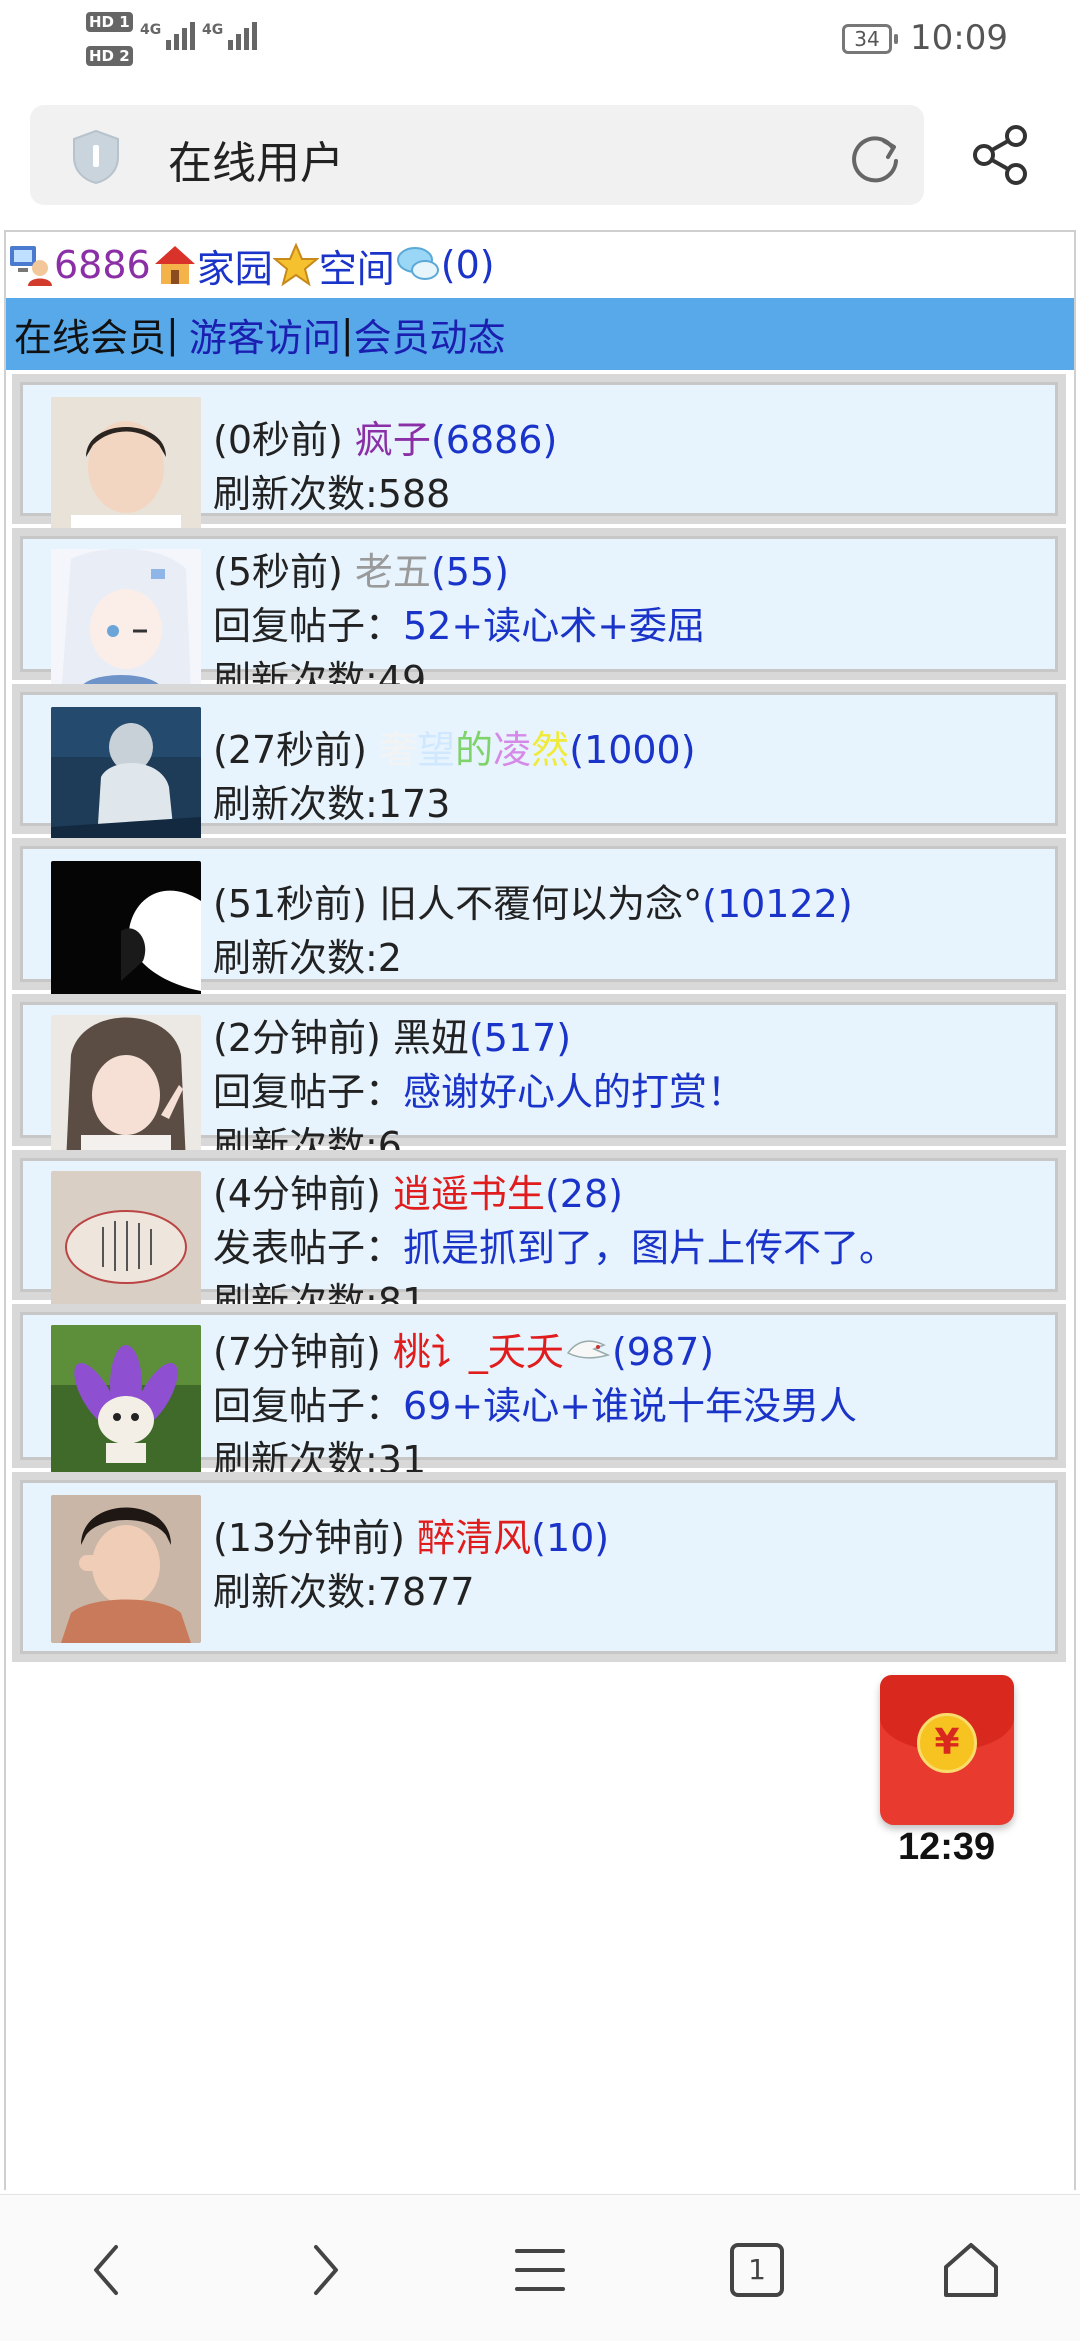  I want to click on visit-time: (0秒前), so click(278, 440).